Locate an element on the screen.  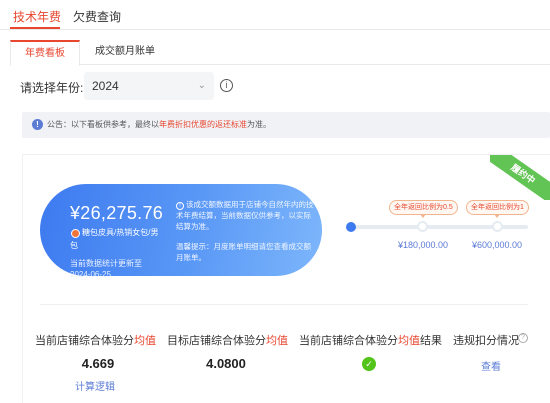
update-date-label: 当前数据统计更新至 is located at coordinates (106, 263).